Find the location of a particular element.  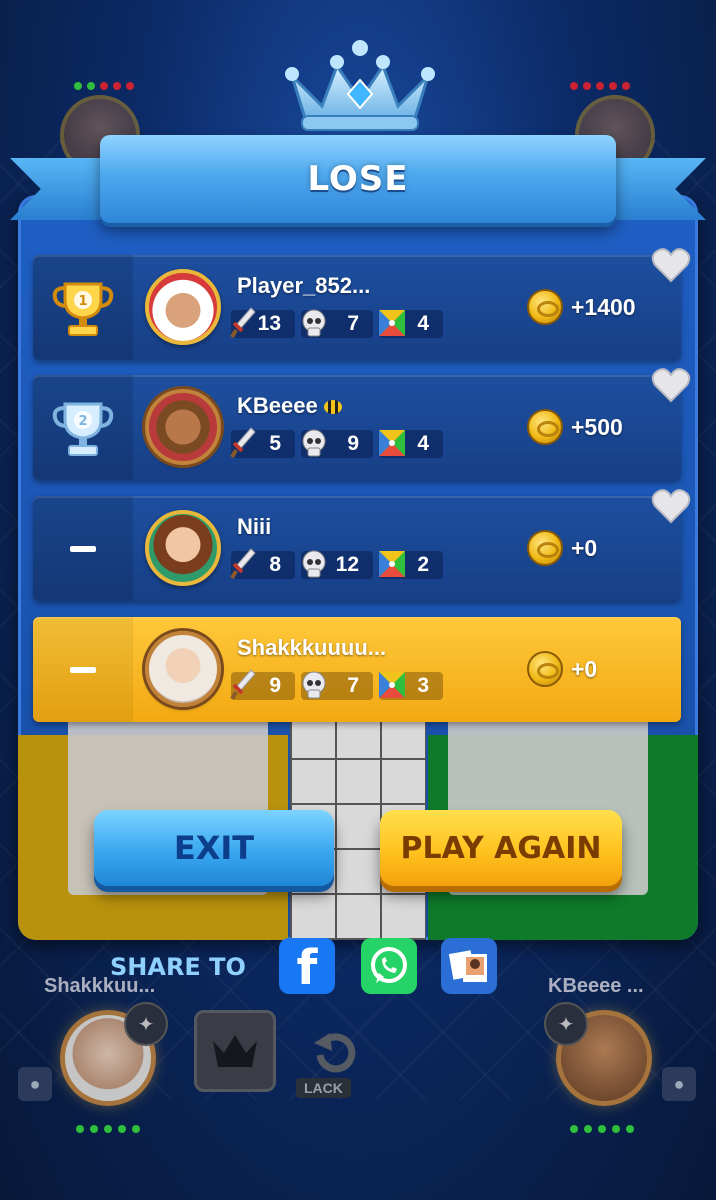

player-row: Shakkkuuuu... 9 7 3 +0 is located at coordinates (357, 669).